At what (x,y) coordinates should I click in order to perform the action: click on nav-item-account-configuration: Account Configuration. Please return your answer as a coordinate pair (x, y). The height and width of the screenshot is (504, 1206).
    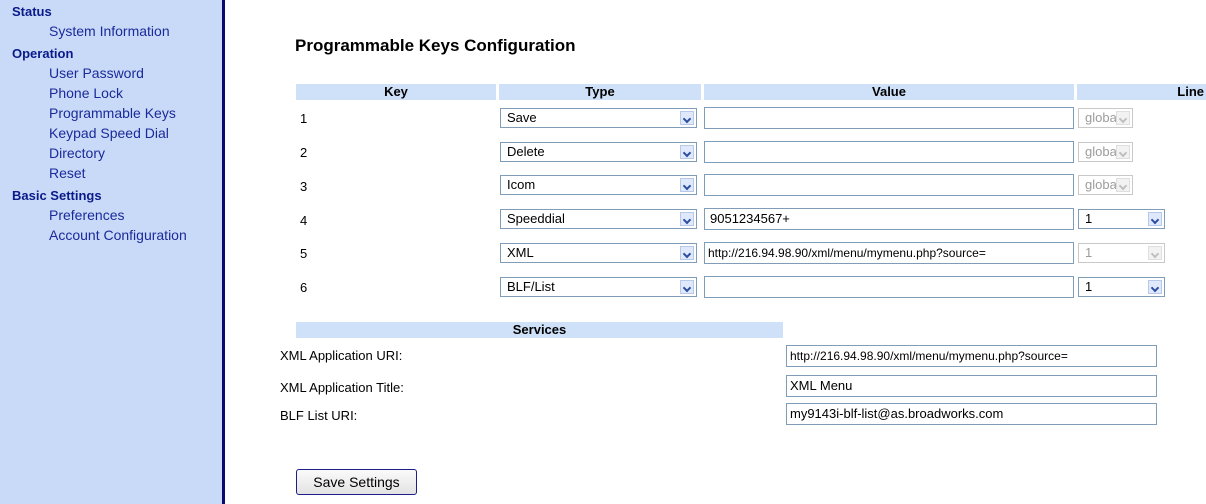
    Looking at the image, I should click on (118, 235).